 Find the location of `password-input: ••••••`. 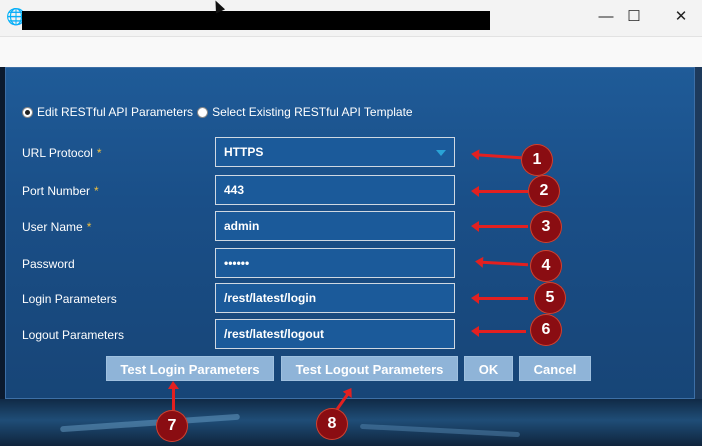

password-input: •••••• is located at coordinates (335, 263).